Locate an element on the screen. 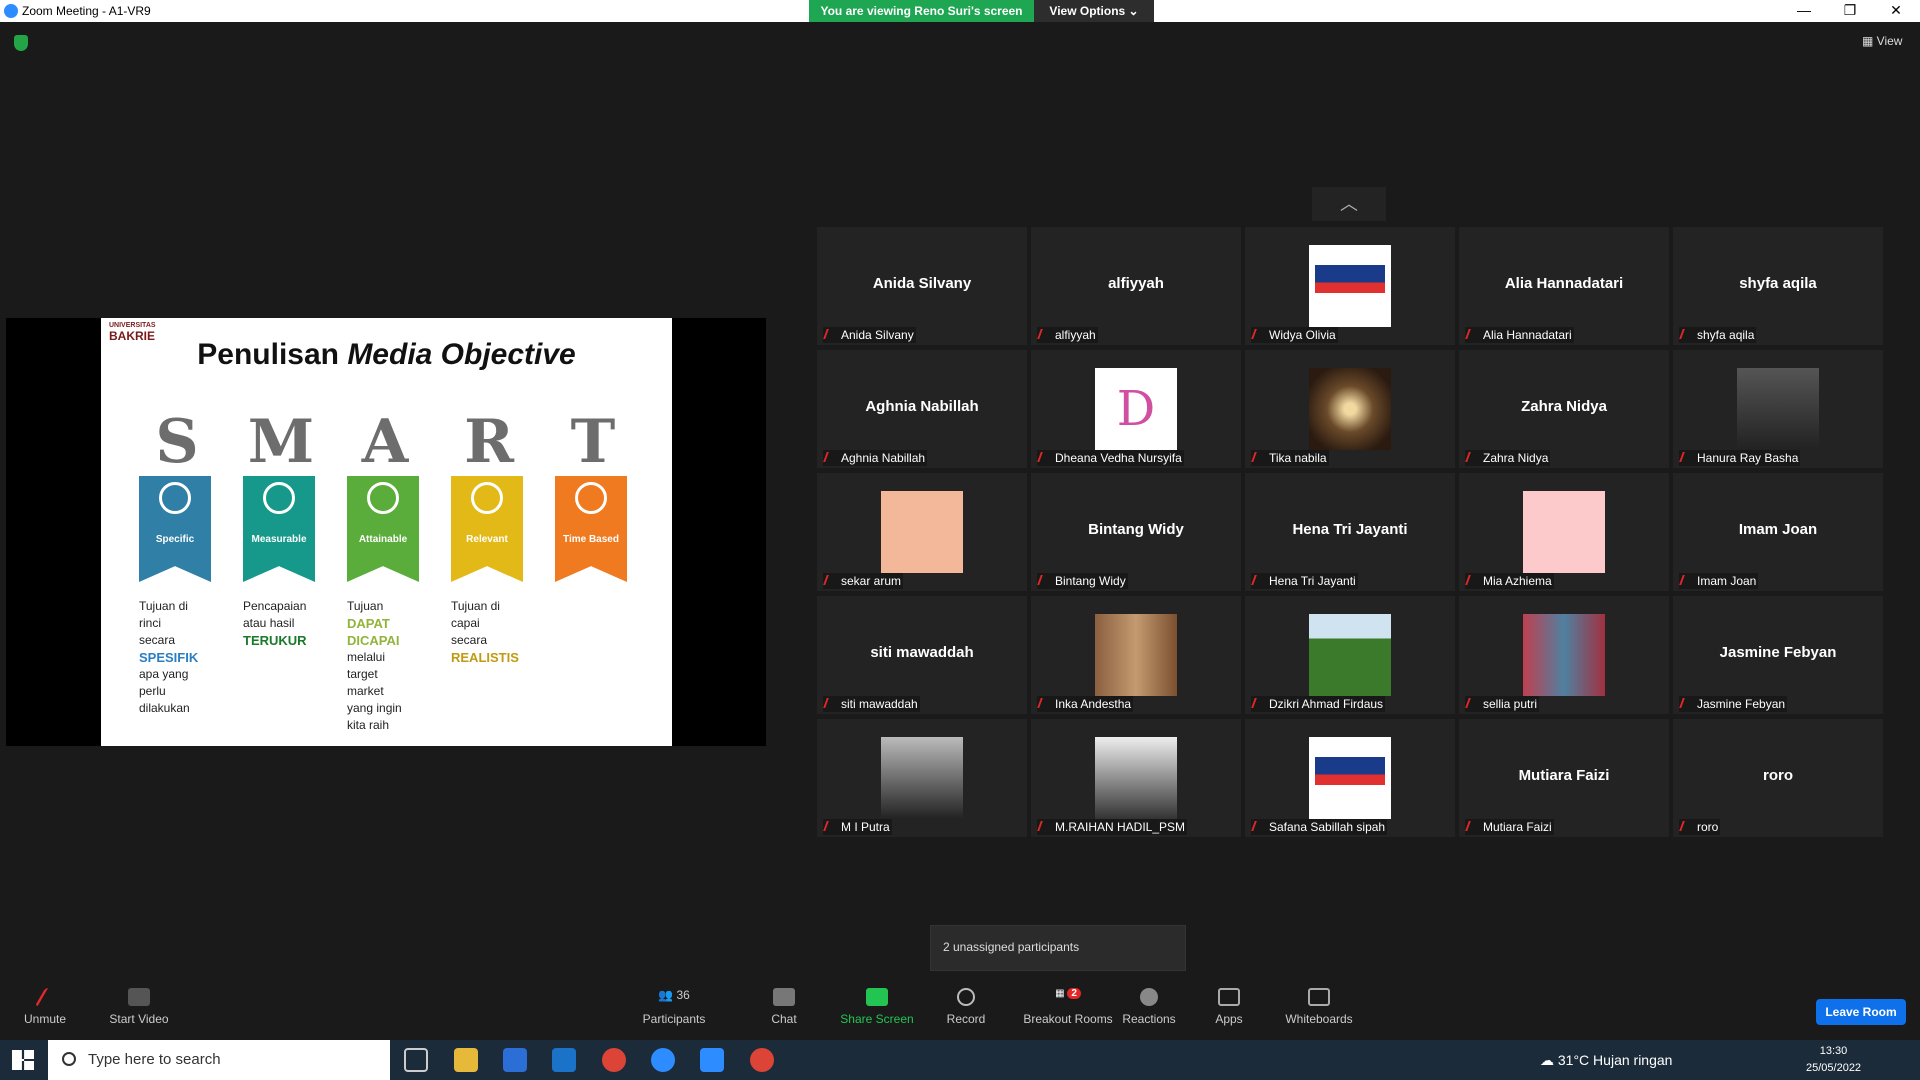 The height and width of the screenshot is (1080, 1920). participant-tile: Mia Azhiema is located at coordinates (1564, 532).